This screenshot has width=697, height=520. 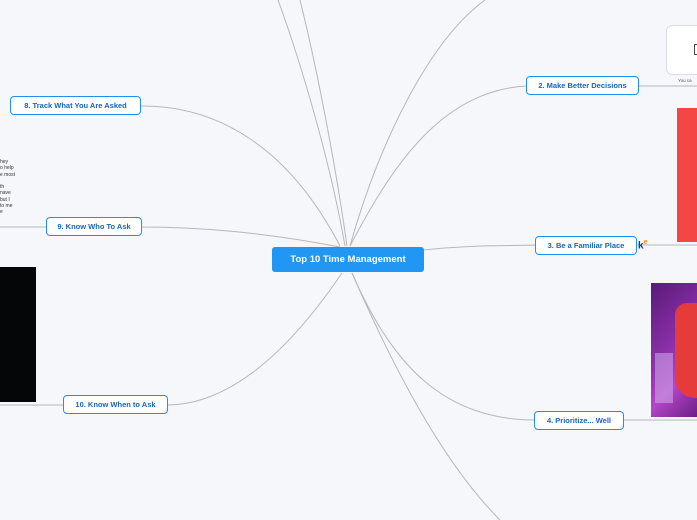 What do you see at coordinates (686, 350) in the screenshot?
I see `image-figure` at bounding box center [686, 350].